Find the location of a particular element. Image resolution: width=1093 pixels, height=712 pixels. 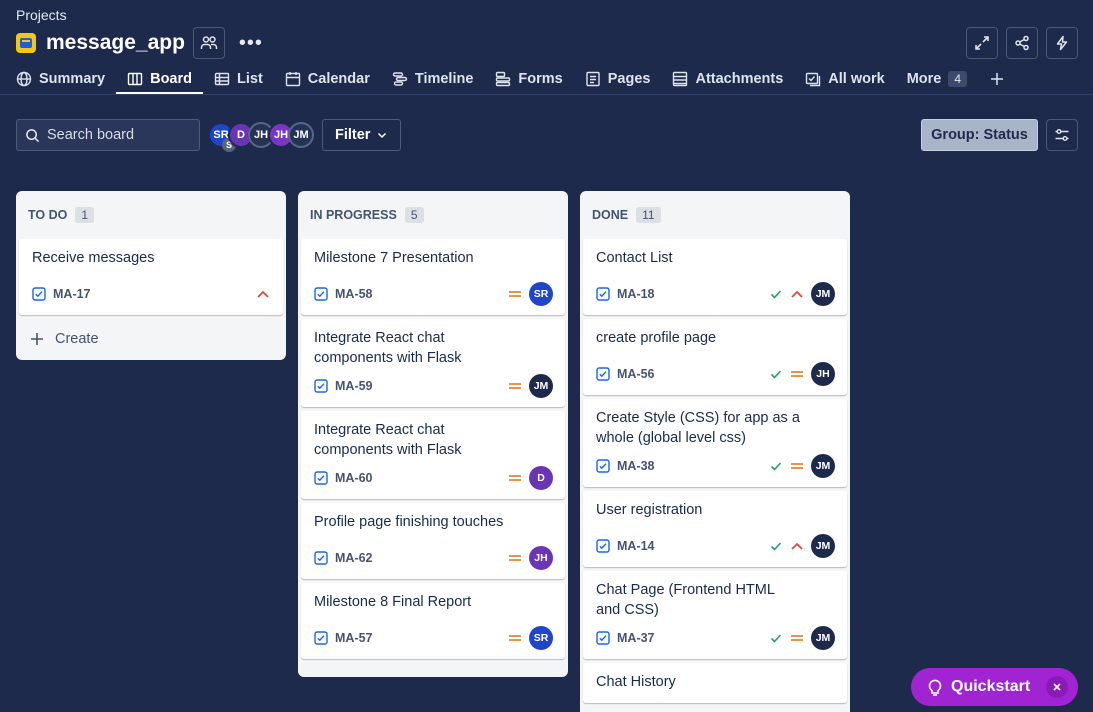

issue-key: MA-17 is located at coordinates (72, 294).